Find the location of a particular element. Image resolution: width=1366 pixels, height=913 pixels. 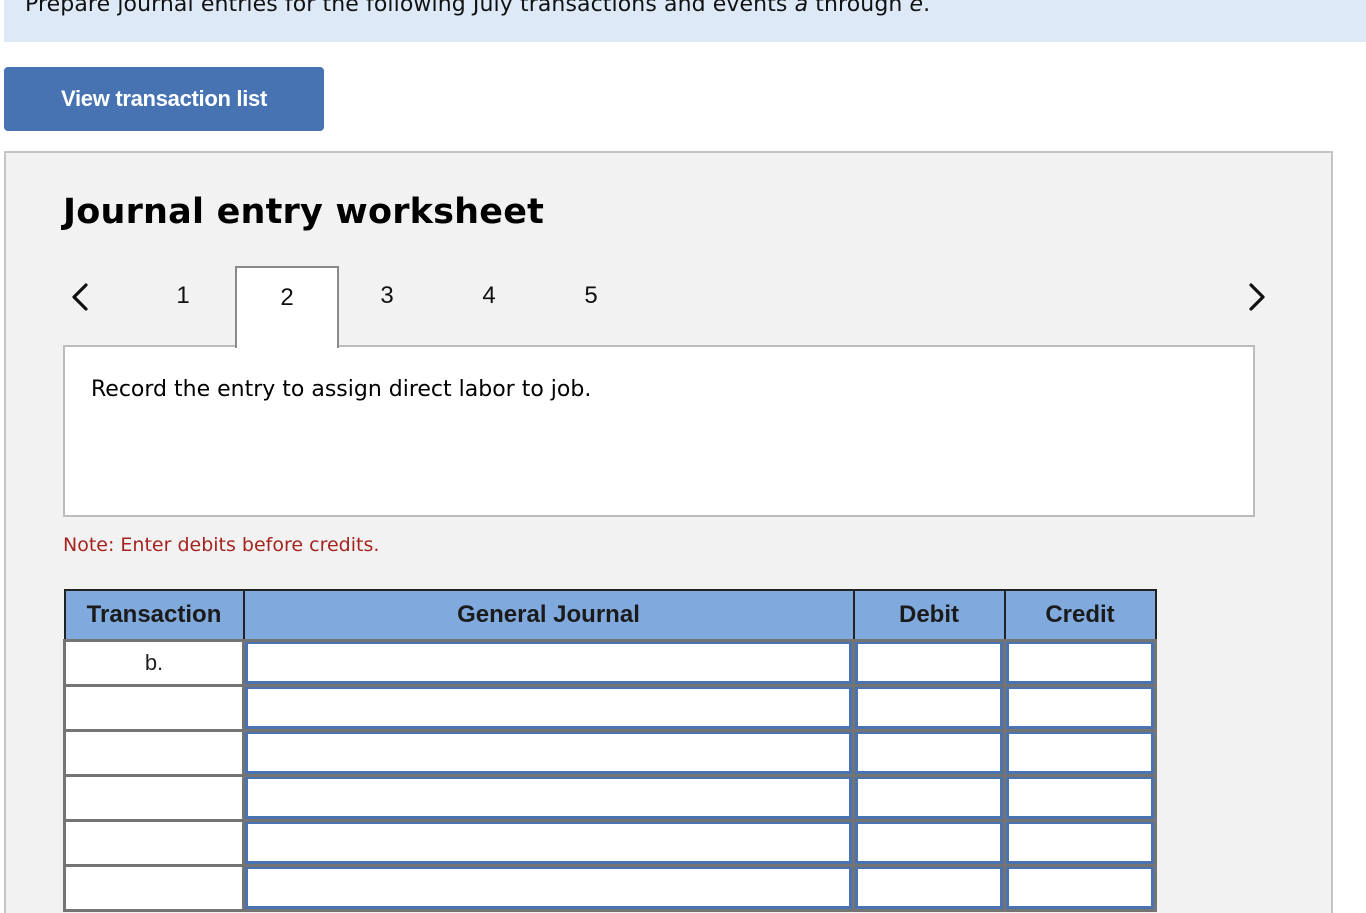

instruction-middle: through is located at coordinates (859, 8).